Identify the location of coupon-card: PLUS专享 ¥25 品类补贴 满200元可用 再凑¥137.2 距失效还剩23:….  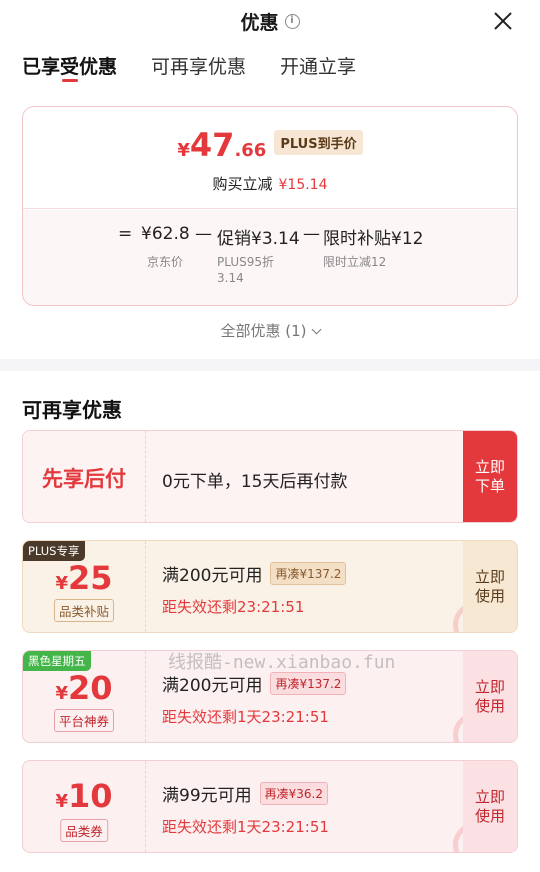
(270, 586).